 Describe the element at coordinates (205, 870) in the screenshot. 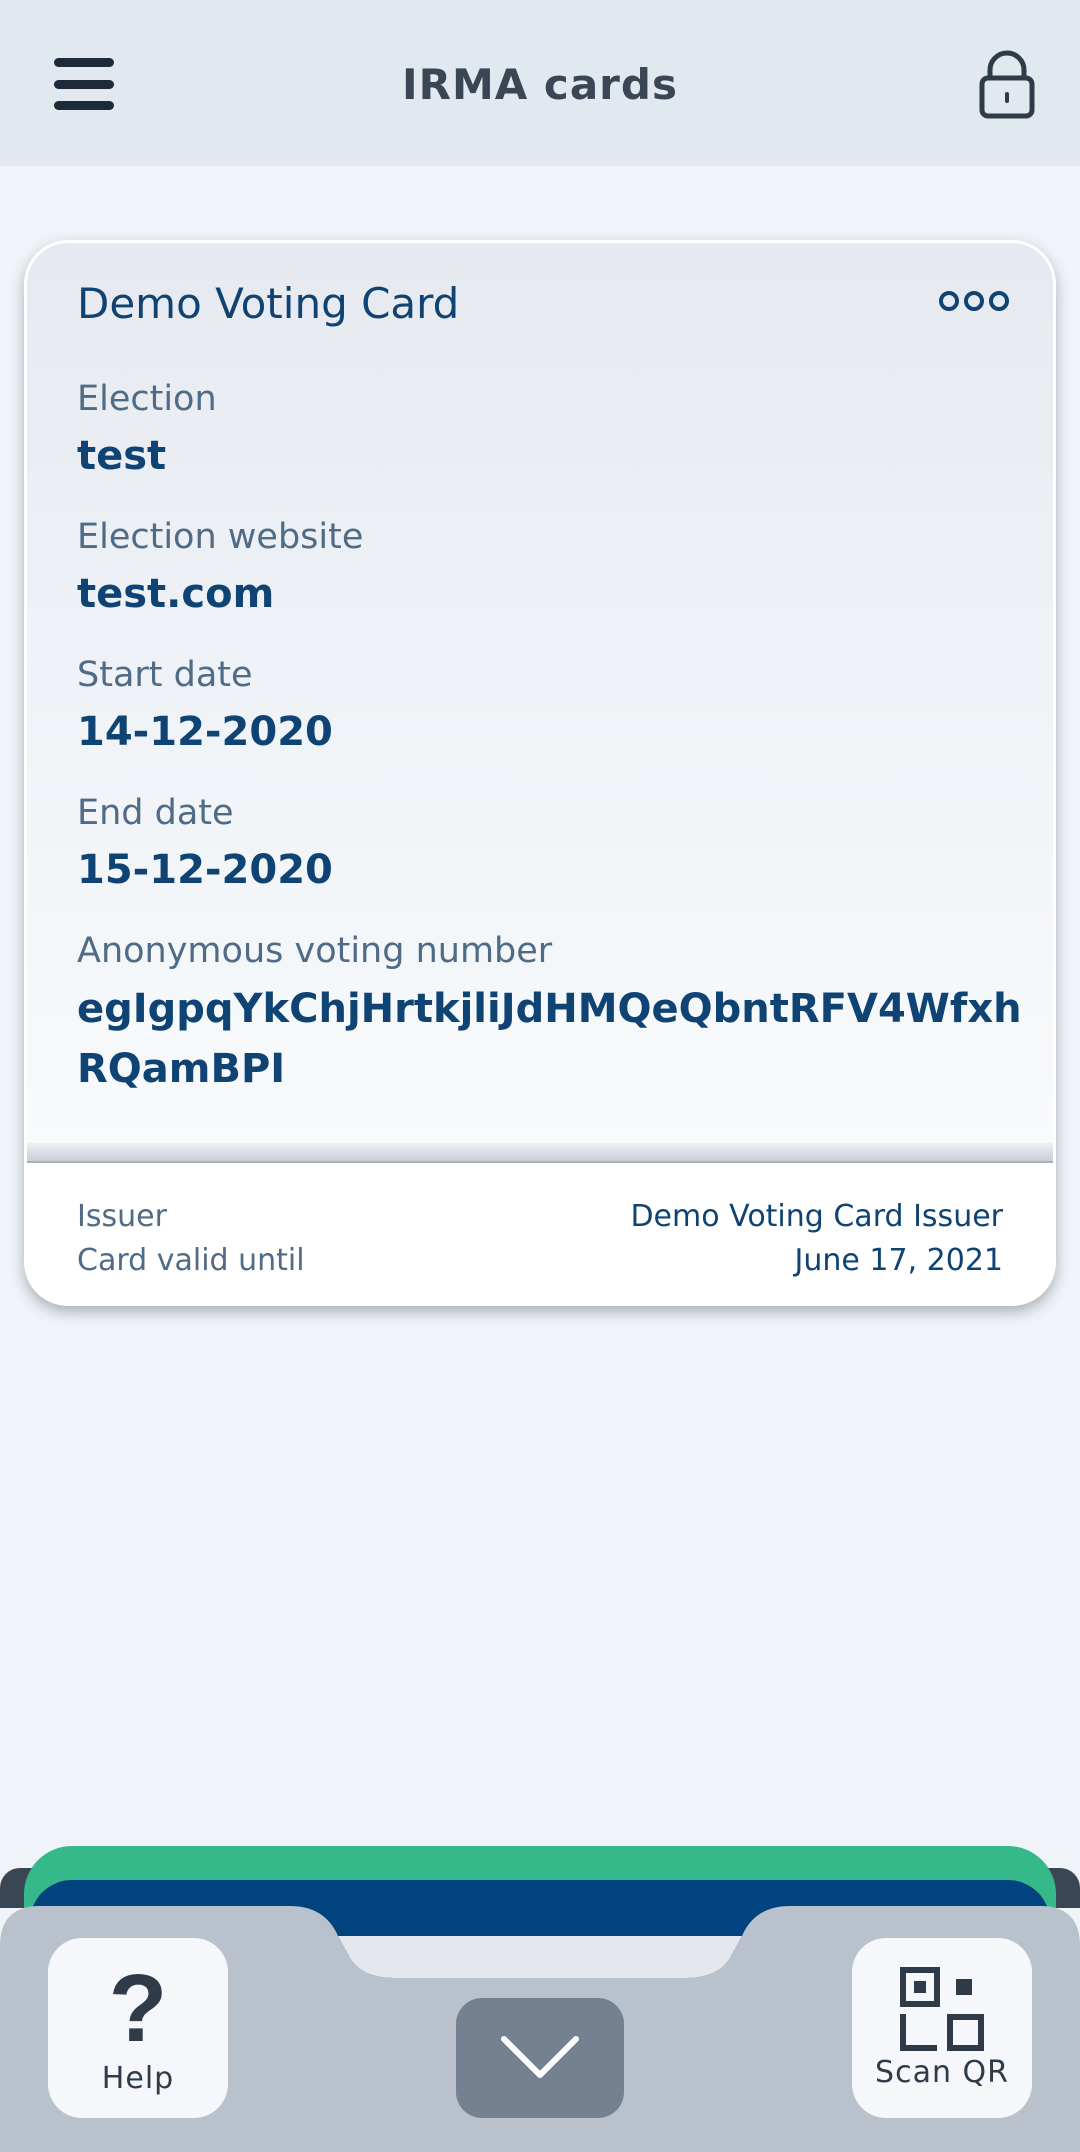

I see `attribute-value: 15-12-2020` at that location.